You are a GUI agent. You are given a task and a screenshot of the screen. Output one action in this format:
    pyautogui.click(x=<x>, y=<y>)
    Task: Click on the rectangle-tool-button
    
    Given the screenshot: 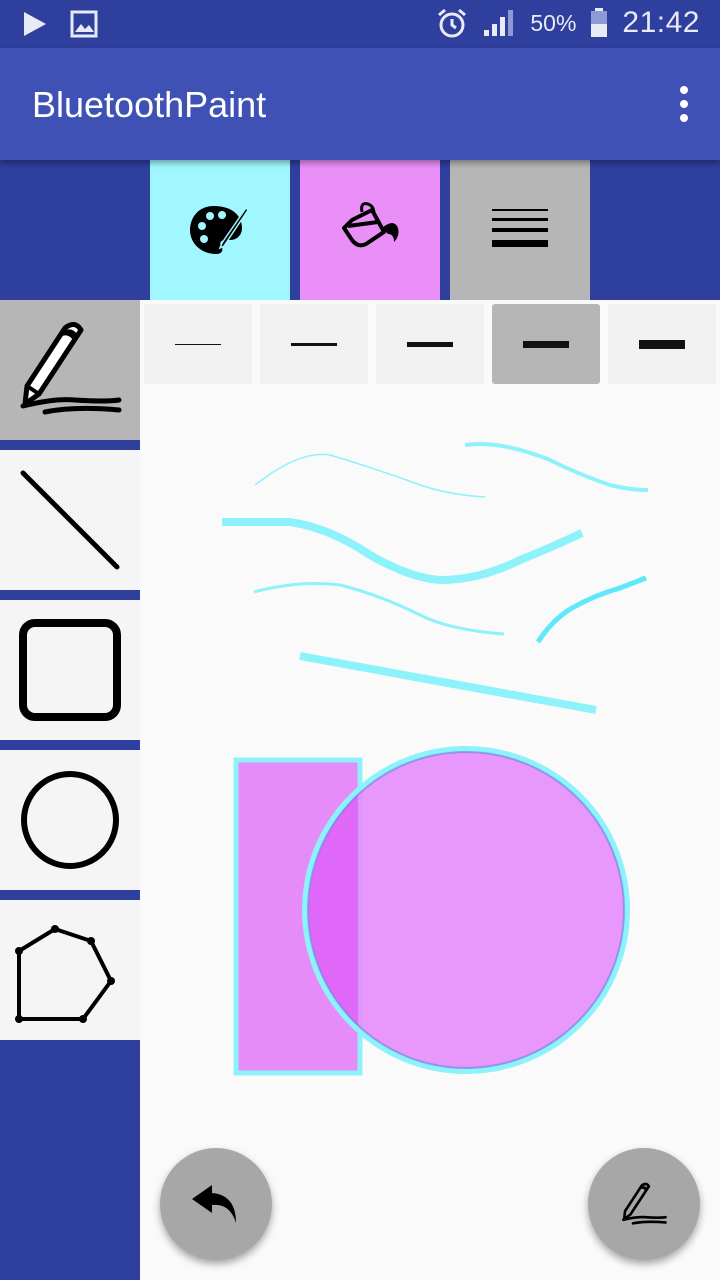 What is the action you would take?
    pyautogui.click(x=70, y=670)
    